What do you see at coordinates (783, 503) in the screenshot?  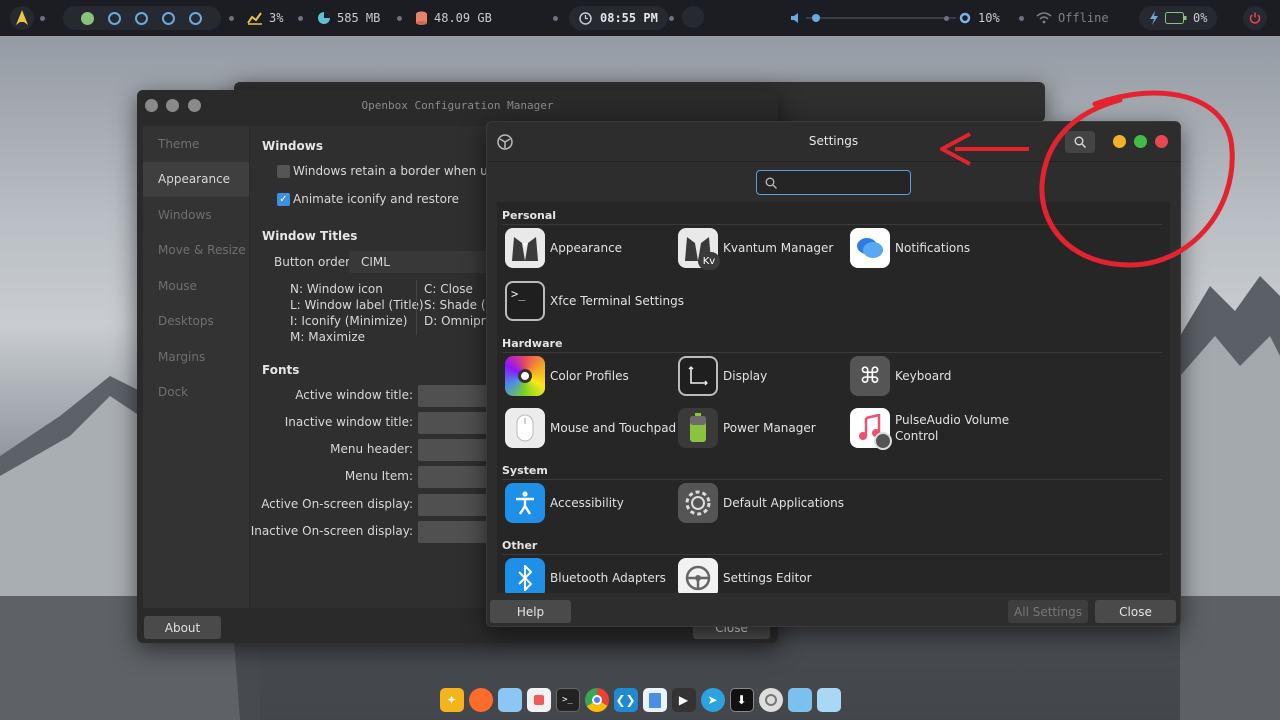 I see `tile-label: Default Applications` at bounding box center [783, 503].